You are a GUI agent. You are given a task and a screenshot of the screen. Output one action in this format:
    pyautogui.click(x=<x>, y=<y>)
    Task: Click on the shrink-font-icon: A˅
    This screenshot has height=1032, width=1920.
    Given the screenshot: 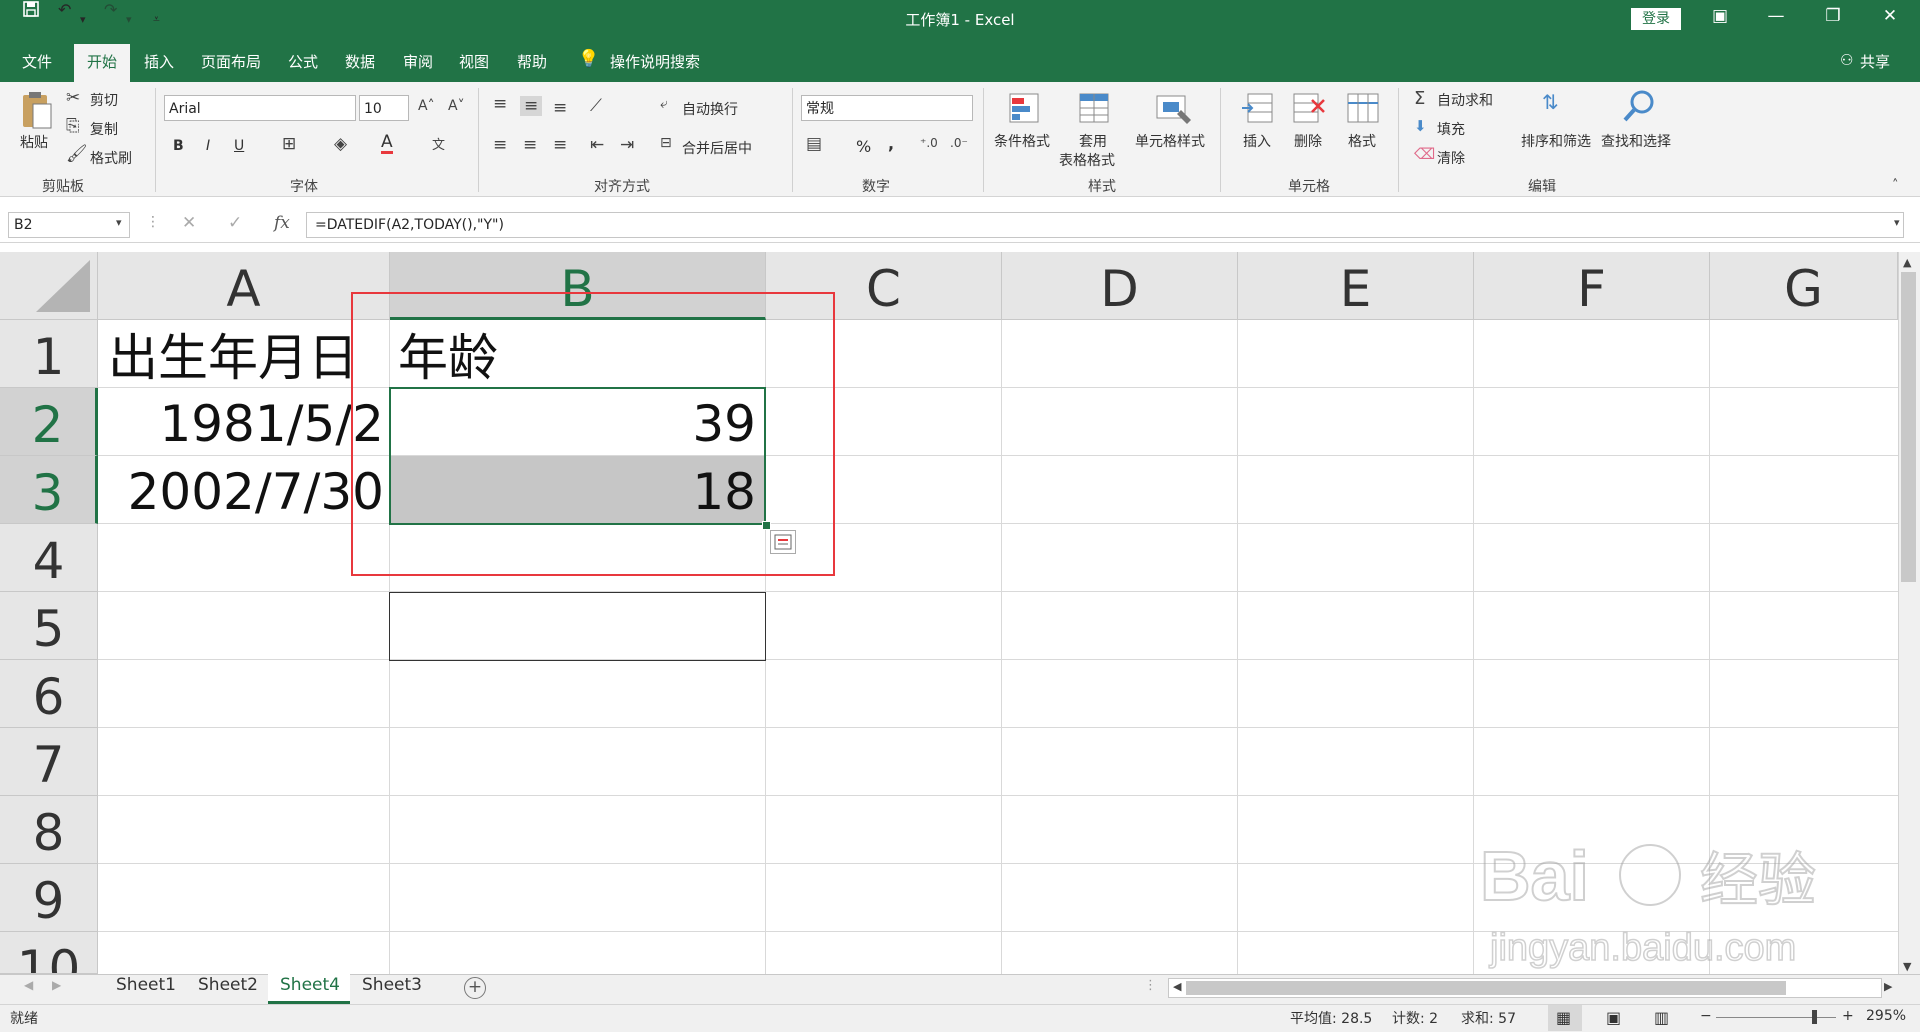 What is the action you would take?
    pyautogui.click(x=456, y=106)
    